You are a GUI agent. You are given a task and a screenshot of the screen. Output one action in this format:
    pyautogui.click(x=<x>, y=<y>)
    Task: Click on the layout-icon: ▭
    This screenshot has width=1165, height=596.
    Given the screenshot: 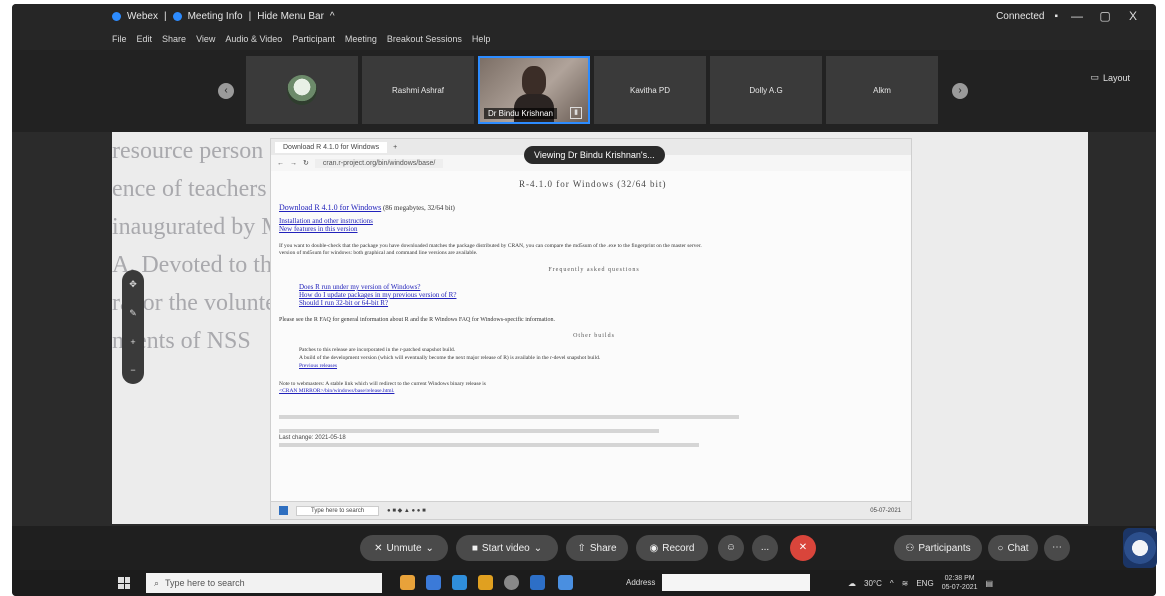 What is the action you would take?
    pyautogui.click(x=1094, y=77)
    